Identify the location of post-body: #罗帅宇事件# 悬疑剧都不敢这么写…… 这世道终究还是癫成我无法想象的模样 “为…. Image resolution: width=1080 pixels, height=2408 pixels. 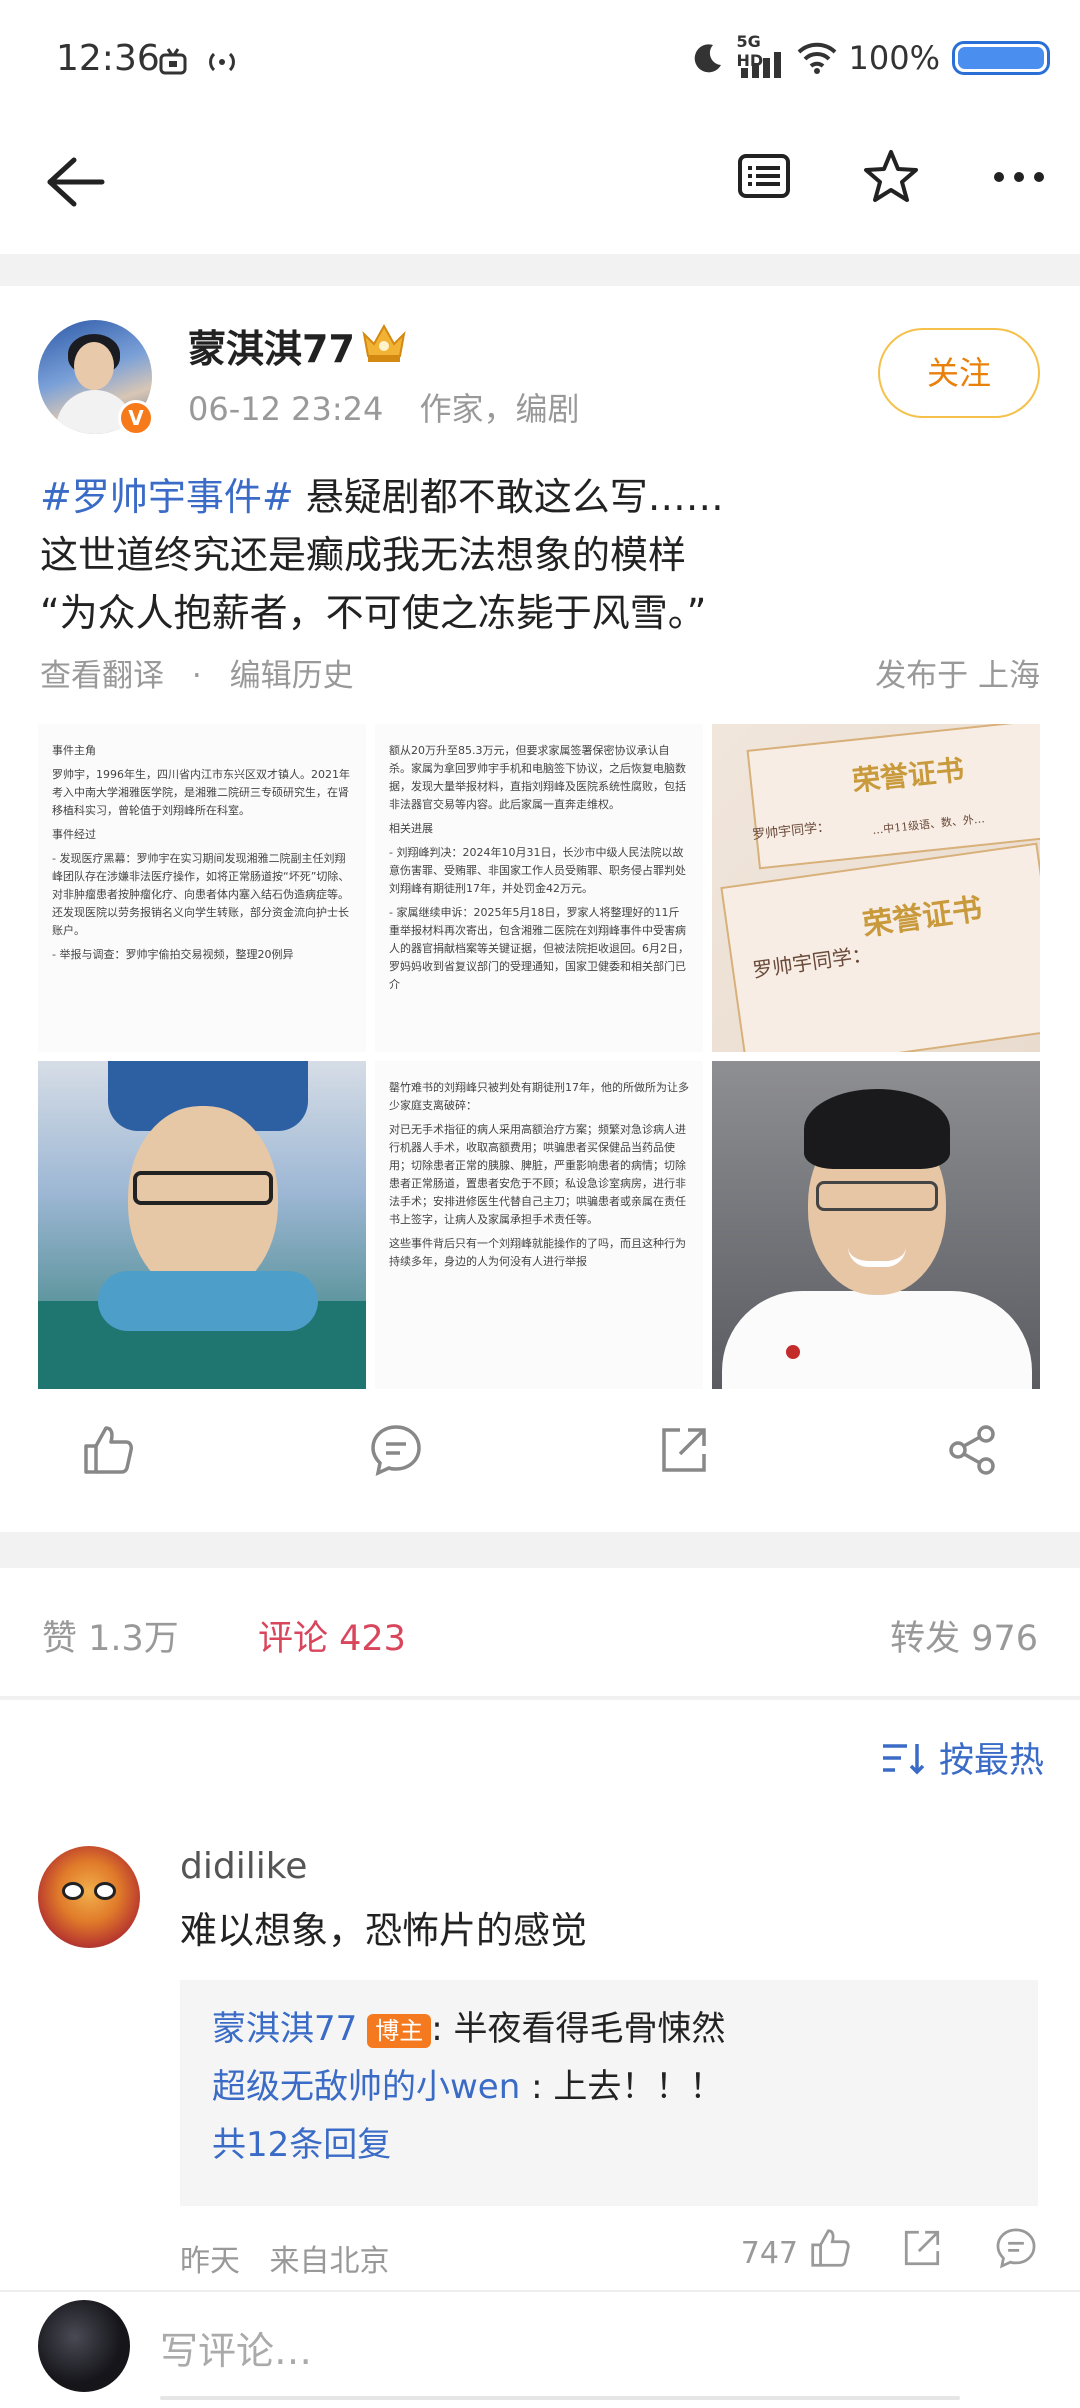
(540, 555).